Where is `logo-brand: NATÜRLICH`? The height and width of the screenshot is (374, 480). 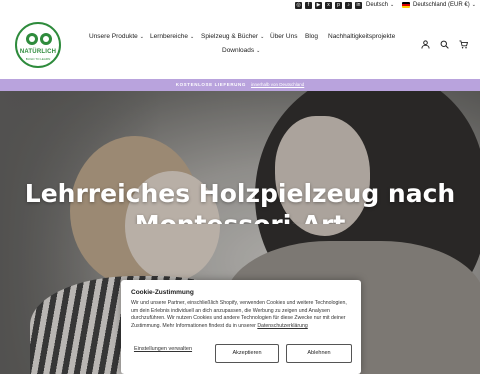
logo-brand: NATÜRLICH is located at coordinates (38, 52).